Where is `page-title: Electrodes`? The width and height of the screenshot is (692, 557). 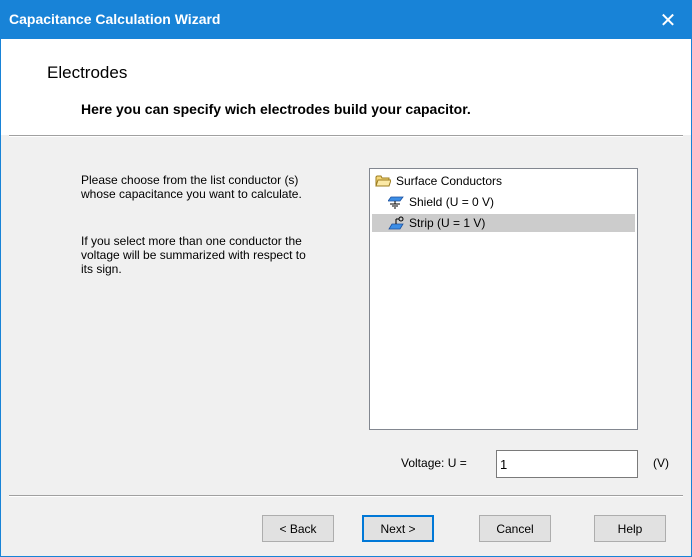 page-title: Electrodes is located at coordinates (87, 72).